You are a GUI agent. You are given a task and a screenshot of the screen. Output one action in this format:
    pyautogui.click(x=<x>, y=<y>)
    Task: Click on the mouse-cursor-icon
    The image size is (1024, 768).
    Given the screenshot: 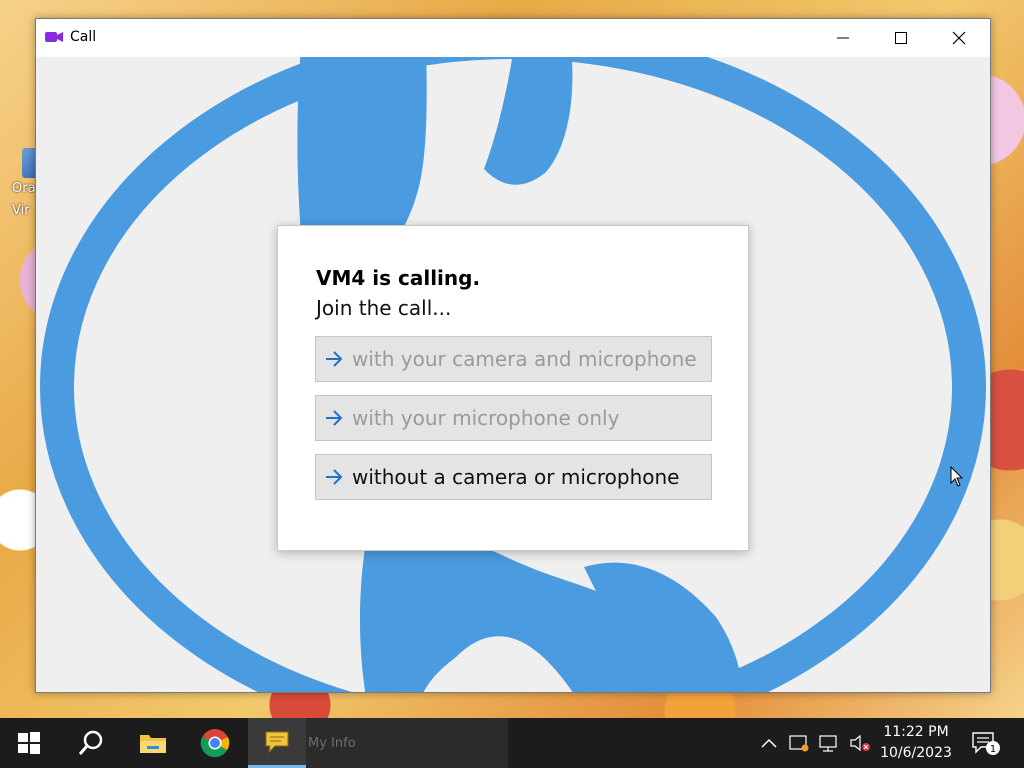 What is the action you would take?
    pyautogui.click(x=957, y=476)
    